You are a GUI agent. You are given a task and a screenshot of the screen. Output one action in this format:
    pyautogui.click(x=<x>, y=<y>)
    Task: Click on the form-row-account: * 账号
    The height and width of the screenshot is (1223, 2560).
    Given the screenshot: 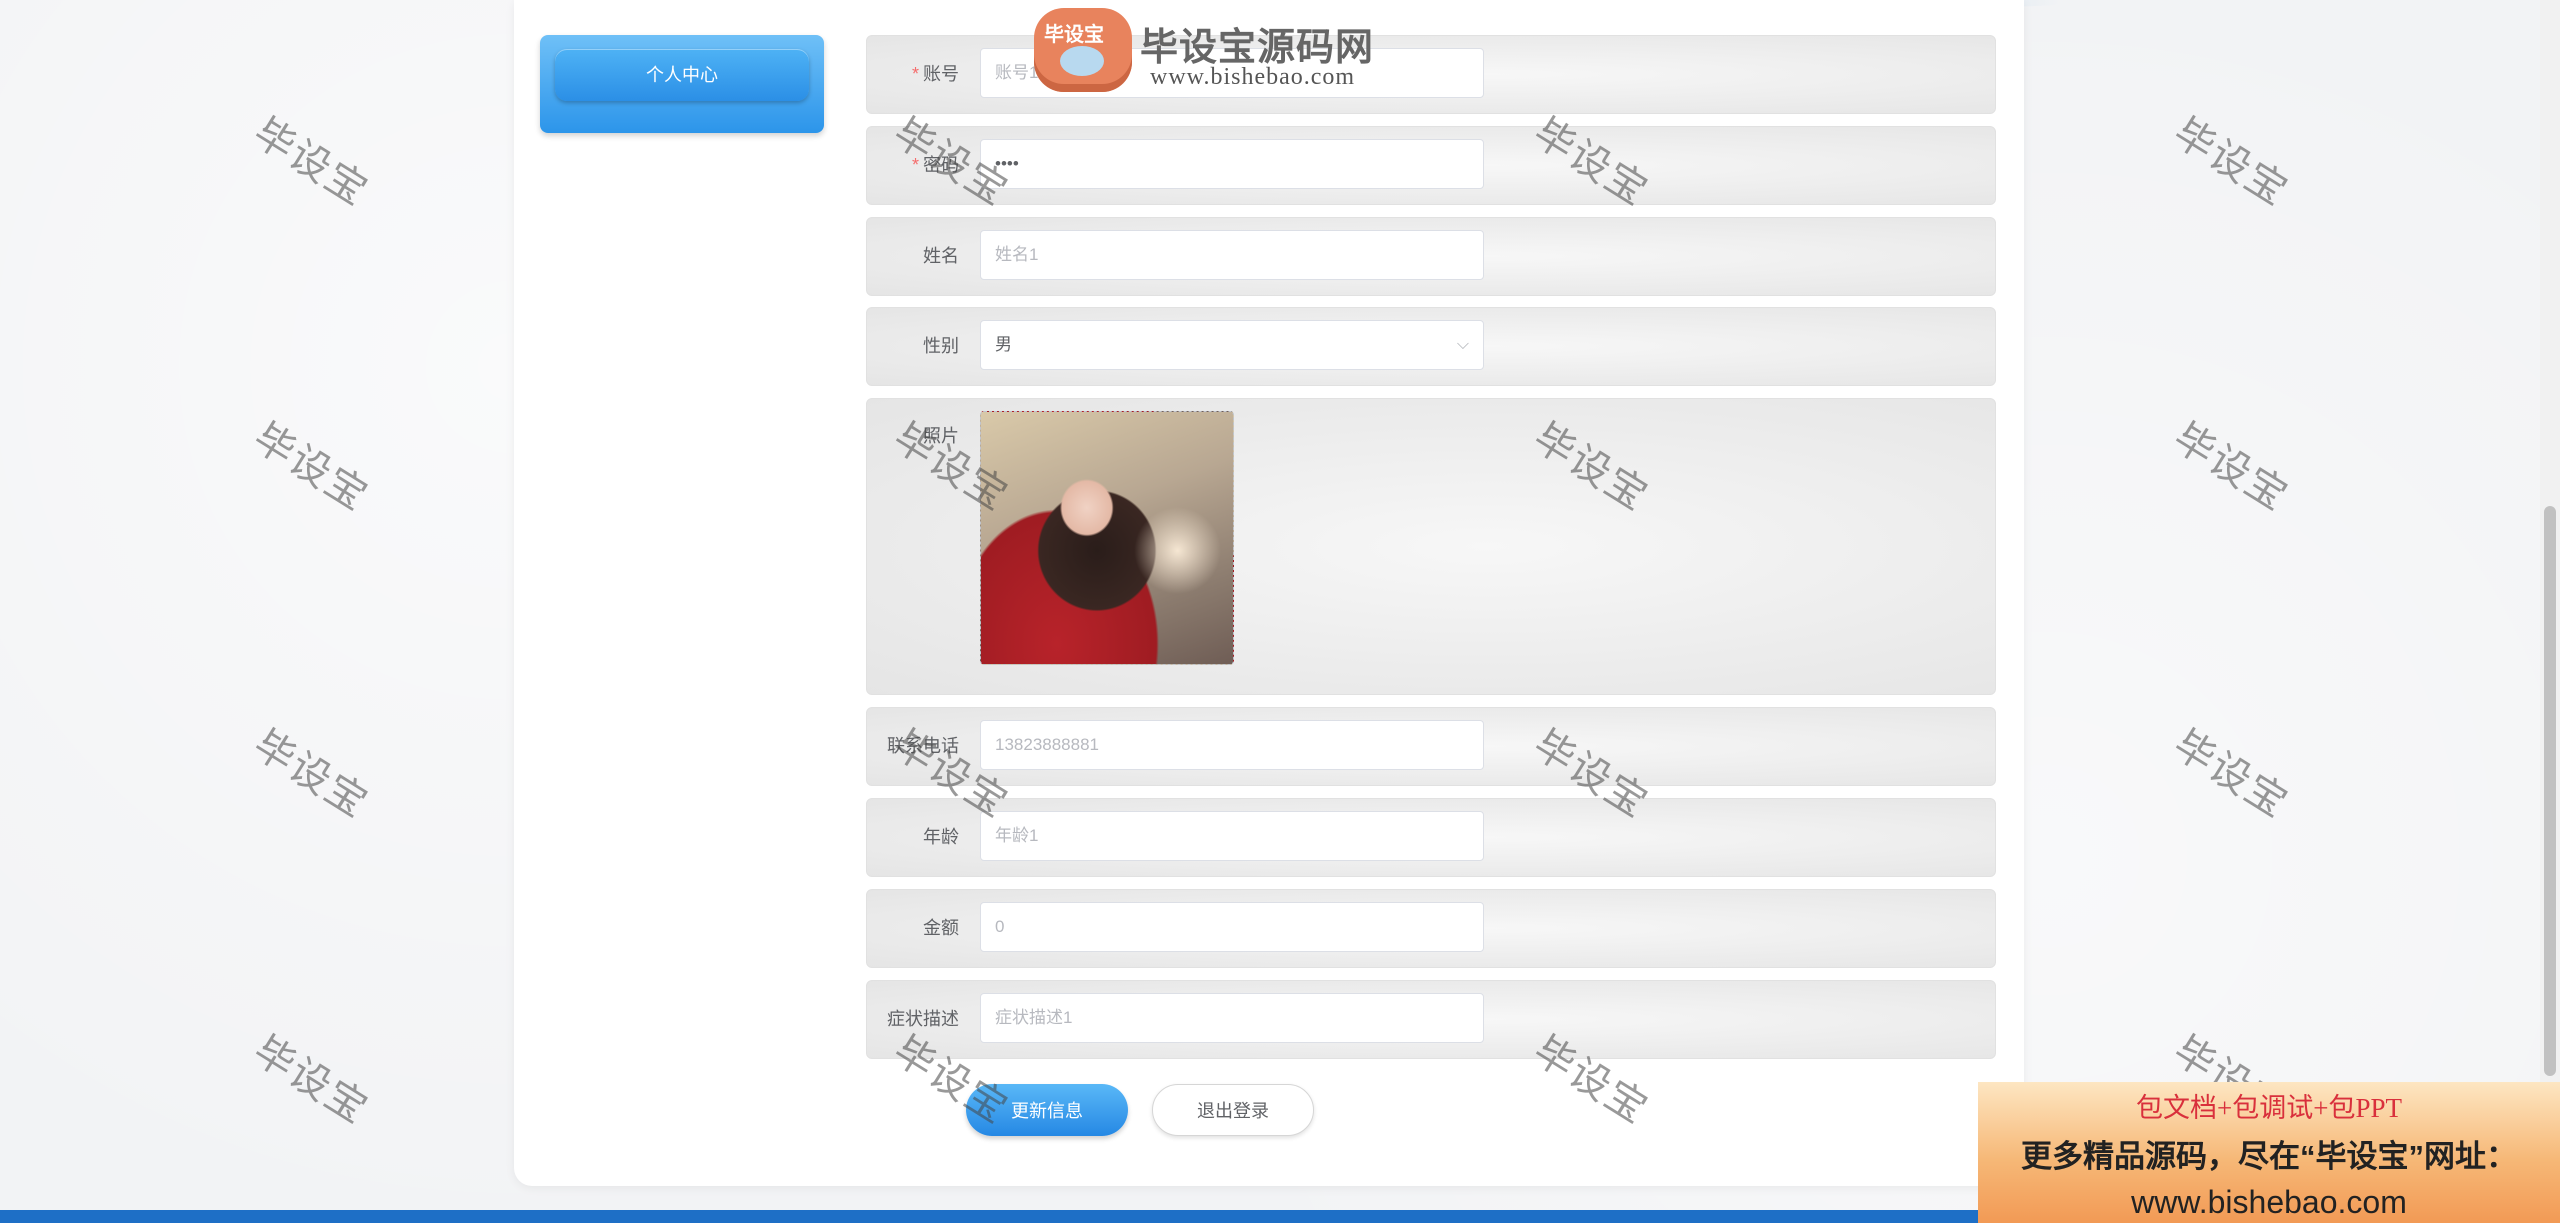 What is the action you would take?
    pyautogui.click(x=1431, y=74)
    